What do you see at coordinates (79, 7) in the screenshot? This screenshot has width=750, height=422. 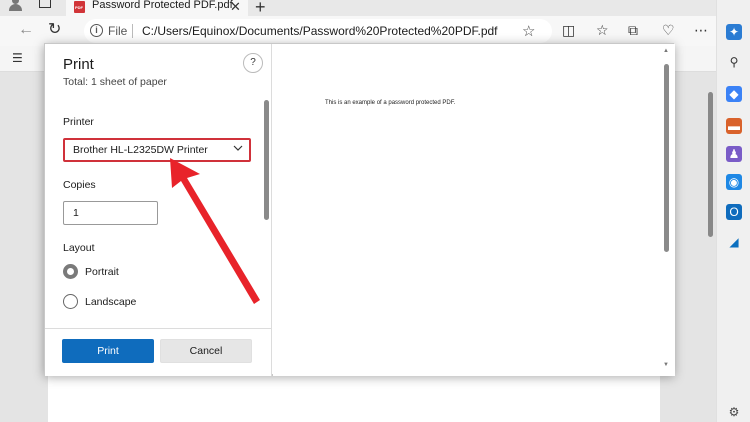 I see `pdf-file-icon` at bounding box center [79, 7].